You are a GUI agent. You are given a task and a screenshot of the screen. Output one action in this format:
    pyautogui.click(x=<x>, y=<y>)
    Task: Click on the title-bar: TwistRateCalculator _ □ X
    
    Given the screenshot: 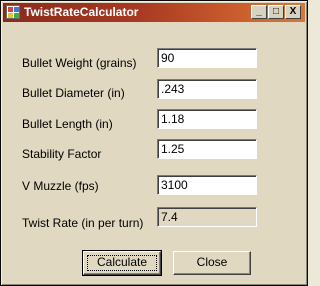 What is the action you would take?
    pyautogui.click(x=154, y=12)
    